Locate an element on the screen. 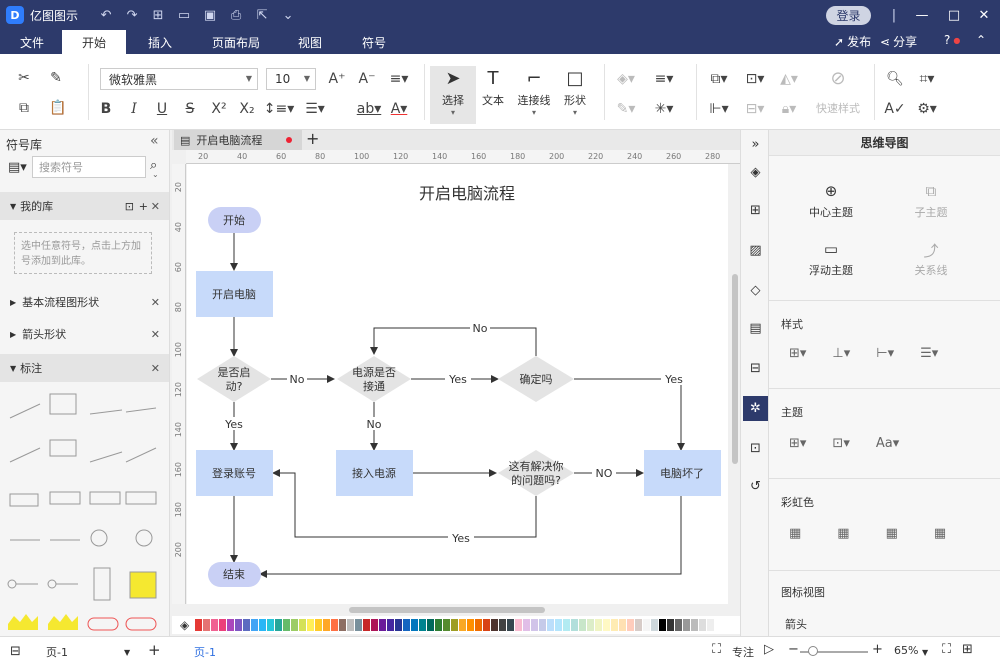 This screenshot has width=1000, height=666. text-tool-button: T 文本 is located at coordinates (493, 88).